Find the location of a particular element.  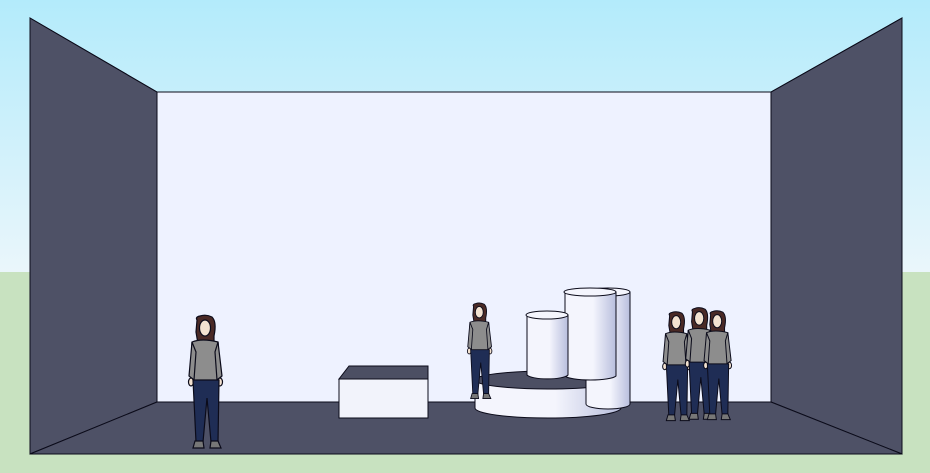

box-top is located at coordinates (383, 372).